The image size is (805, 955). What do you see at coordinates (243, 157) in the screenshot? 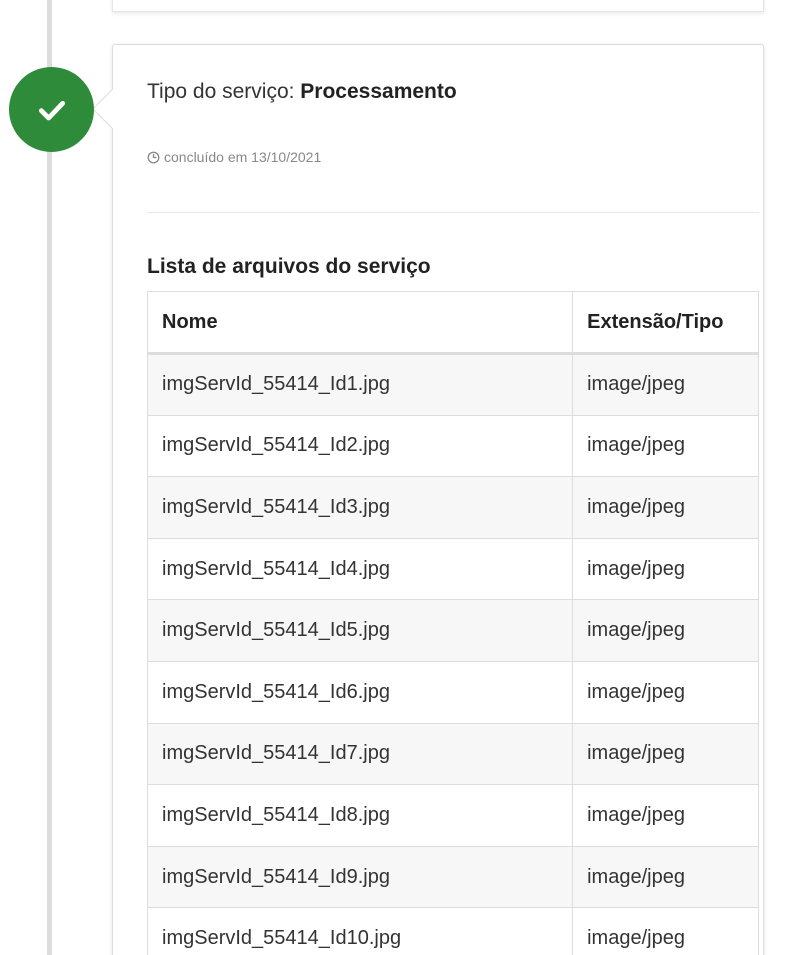
I see `status-text: concluído em 13/10/2021` at bounding box center [243, 157].